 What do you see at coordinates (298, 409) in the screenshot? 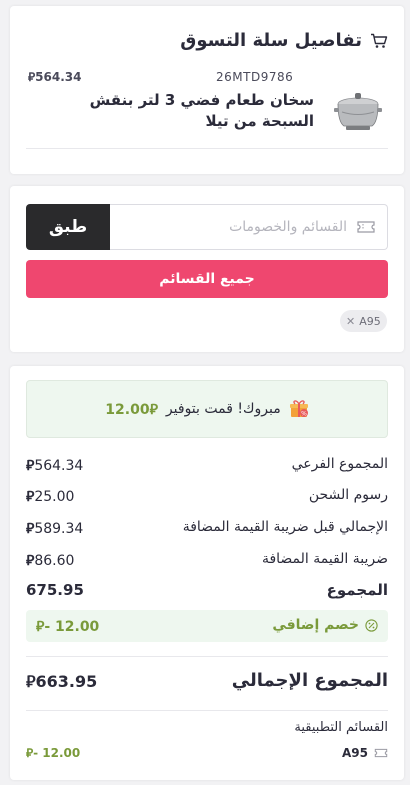
I see `gift-icon: %` at bounding box center [298, 409].